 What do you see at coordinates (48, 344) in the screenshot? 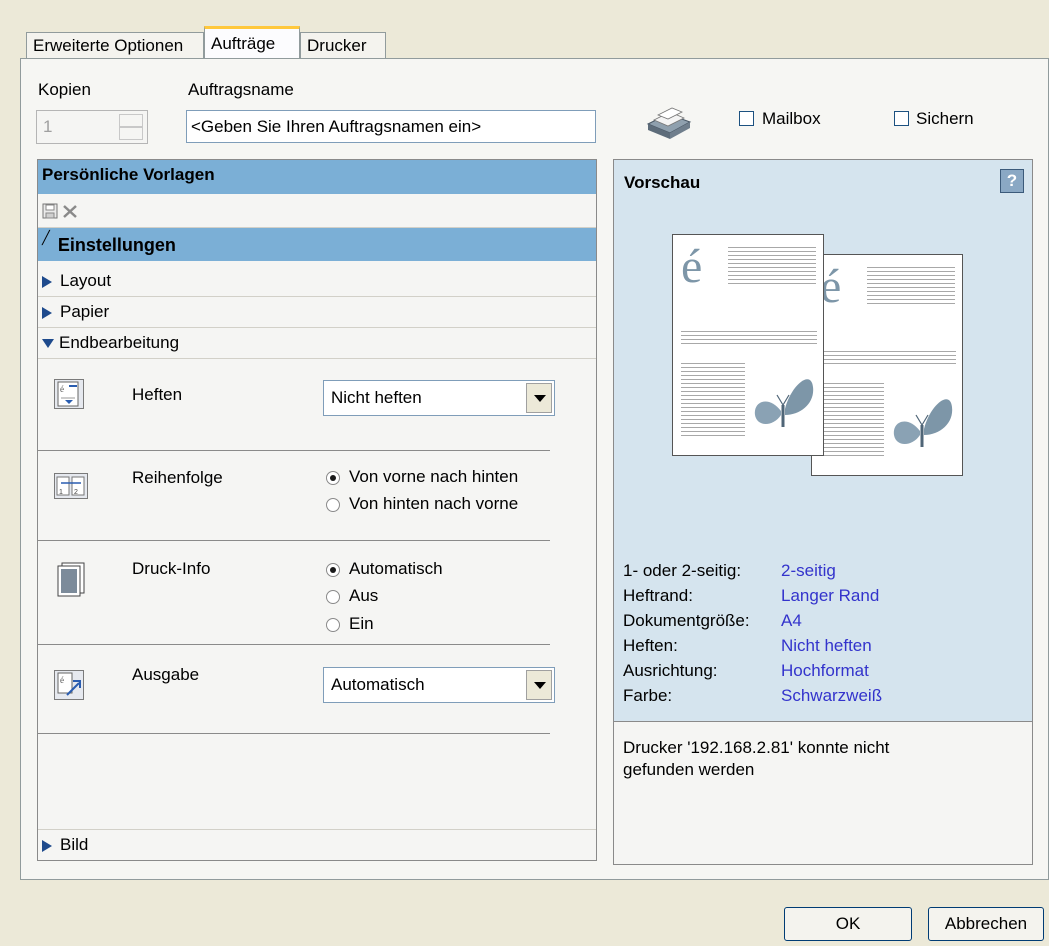
I see `collapse-arrow-icon` at bounding box center [48, 344].